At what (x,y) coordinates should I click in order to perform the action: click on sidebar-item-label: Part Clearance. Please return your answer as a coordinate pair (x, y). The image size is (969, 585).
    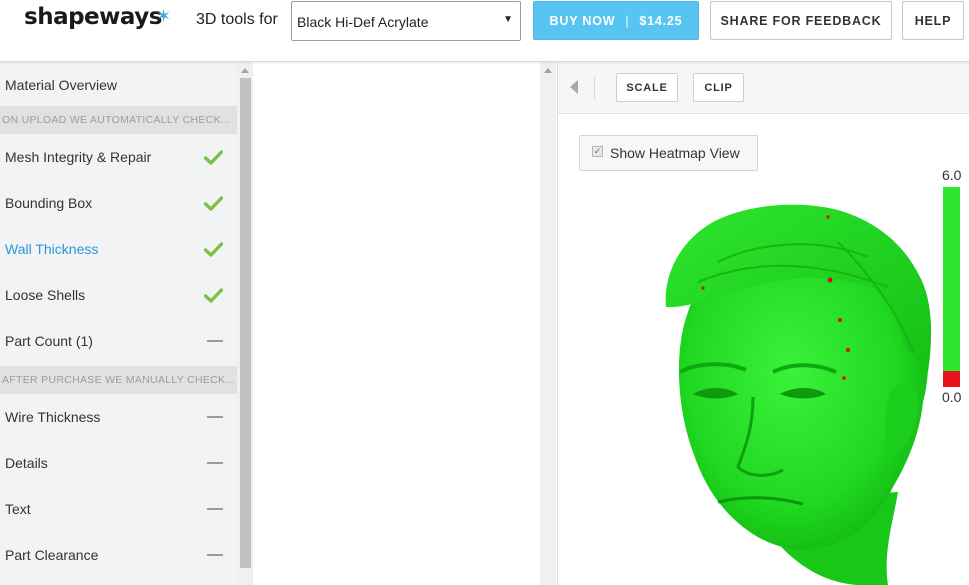
    Looking at the image, I should click on (52, 555).